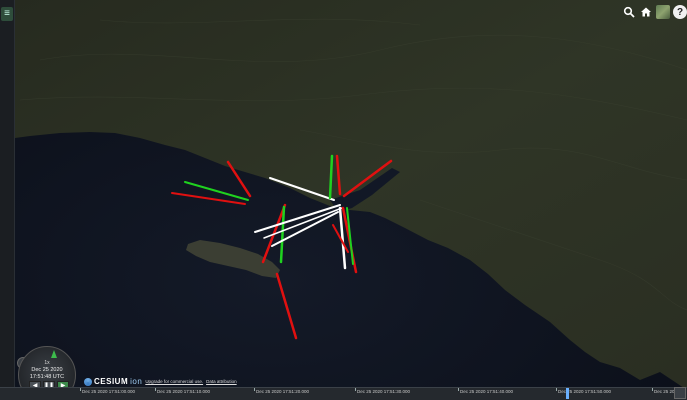 Image resolution: width=687 pixels, height=400 pixels. What do you see at coordinates (7, 200) in the screenshot?
I see `sidebar-panel: ≡` at bounding box center [7, 200].